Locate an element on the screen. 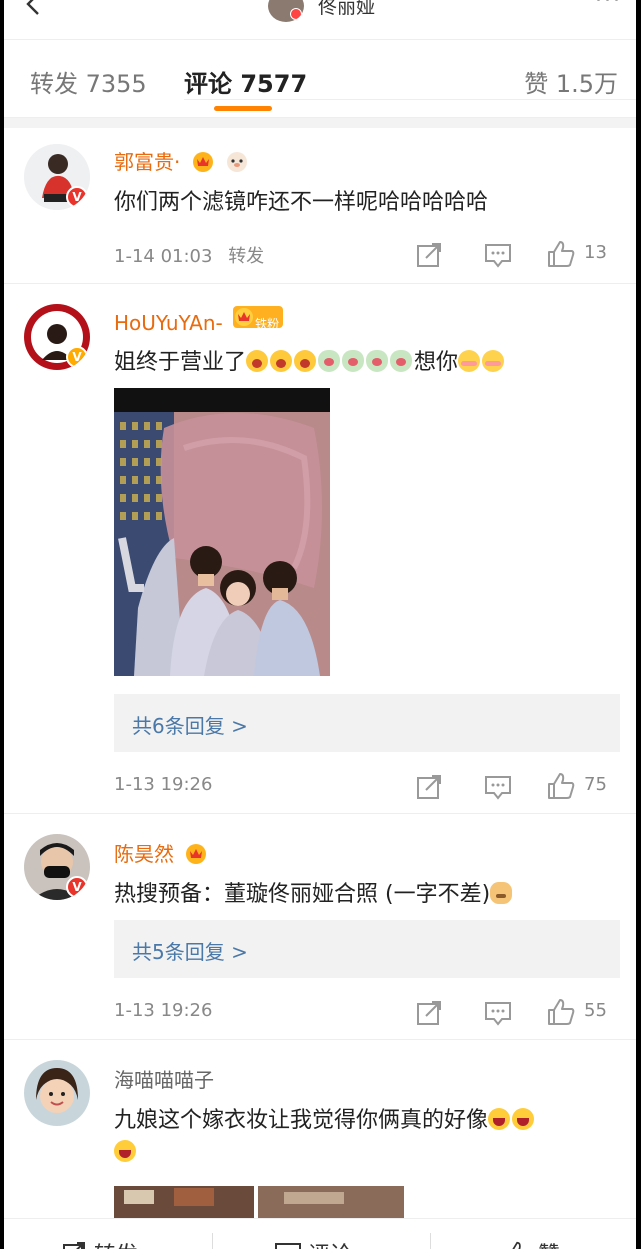 Image resolution: width=641 pixels, height=1249 pixels. comment-username: HoUYuYAn- 铁粉 is located at coordinates (199, 320).